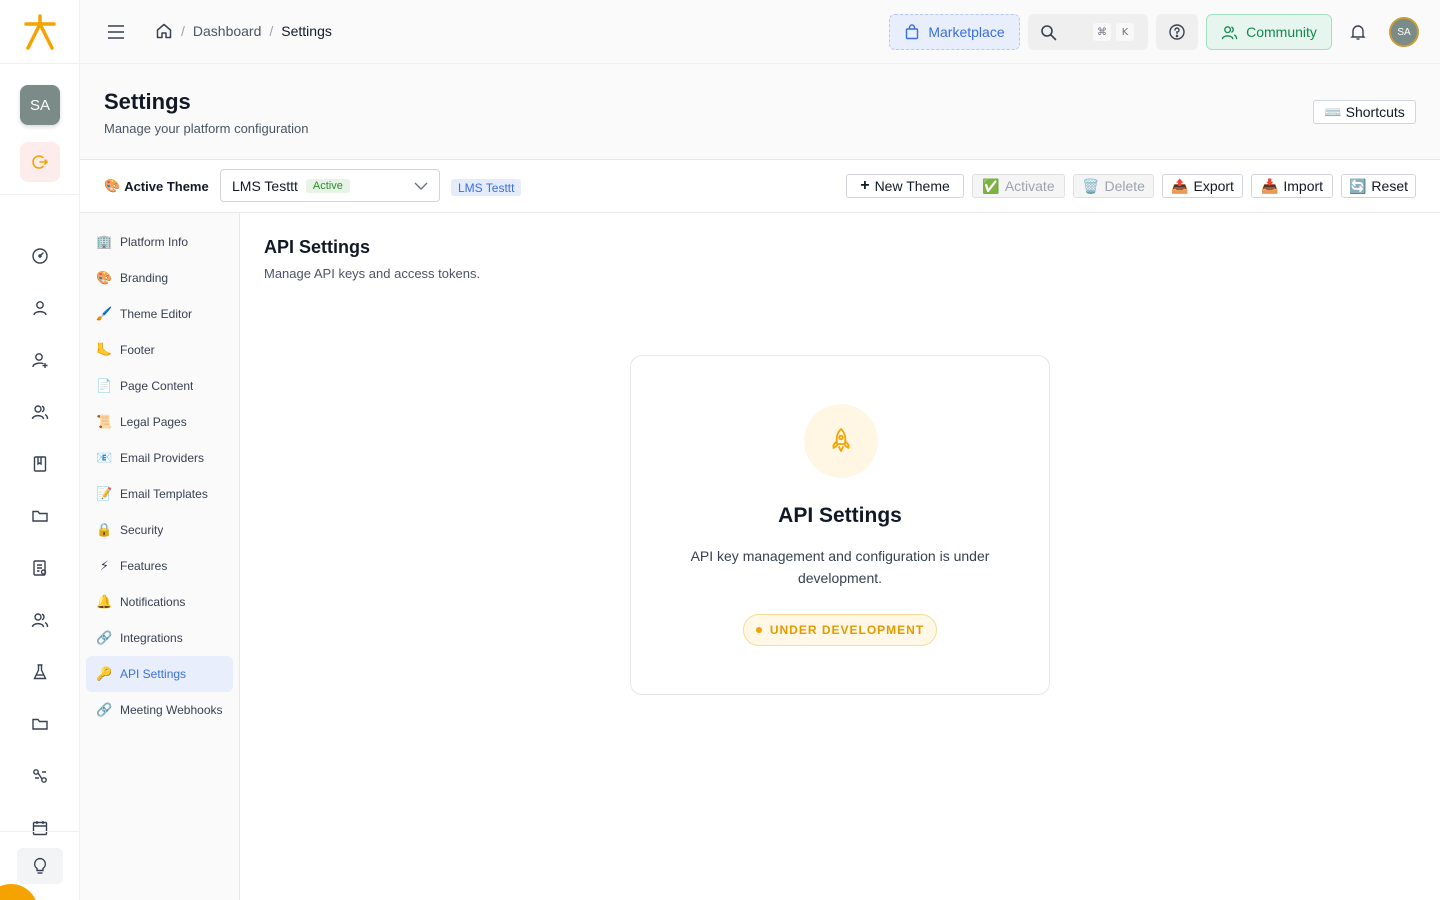 The width and height of the screenshot is (1440, 900). Describe the element at coordinates (966, 32) in the screenshot. I see `marketplace-label: Marketplace` at that location.